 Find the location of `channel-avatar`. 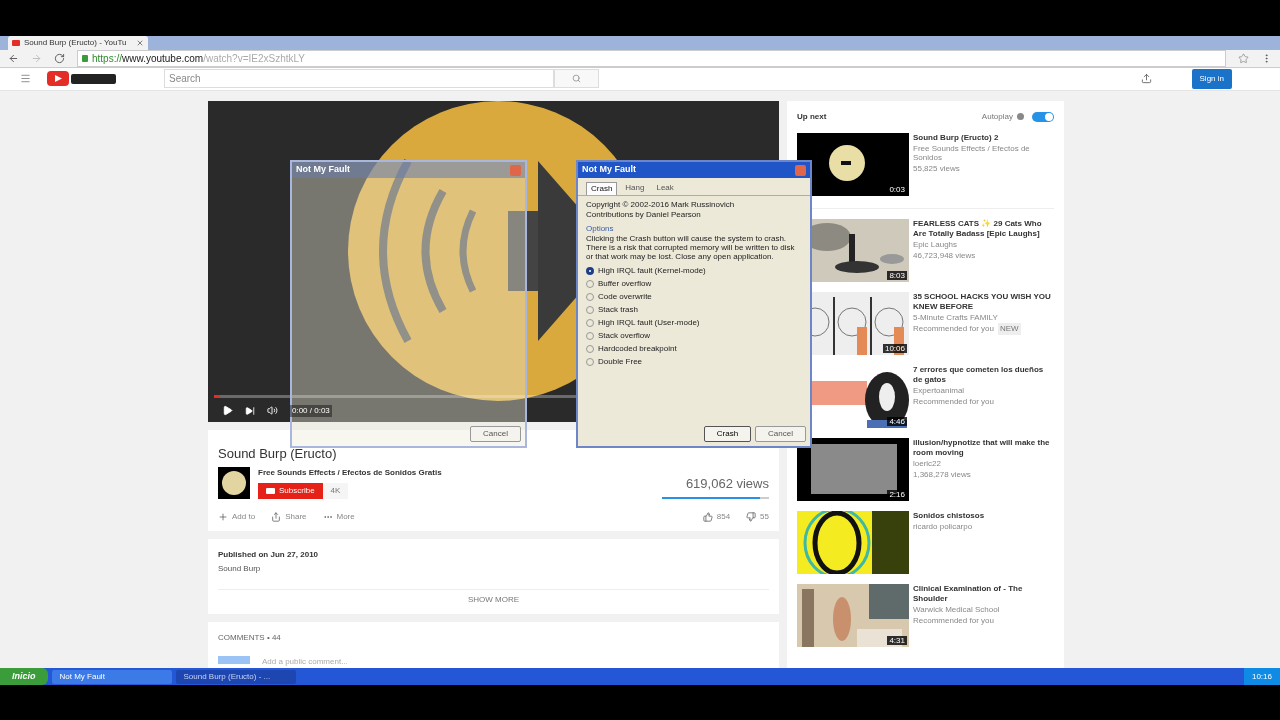

channel-avatar is located at coordinates (234, 483).